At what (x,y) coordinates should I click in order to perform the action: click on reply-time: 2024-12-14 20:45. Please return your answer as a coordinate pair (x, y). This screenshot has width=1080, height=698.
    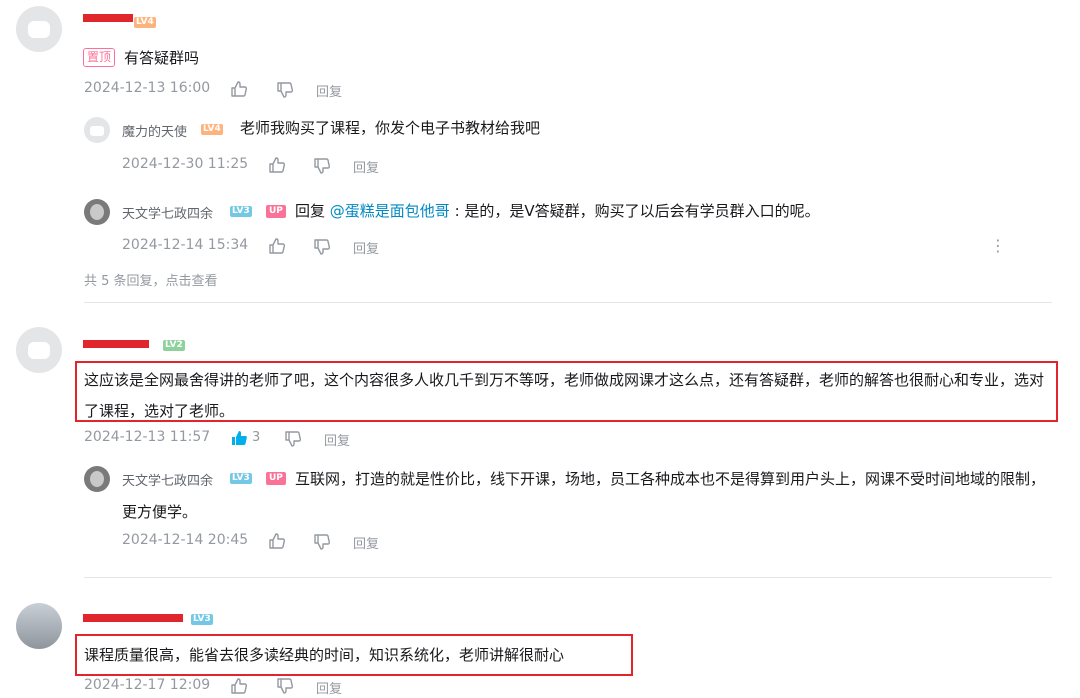
    Looking at the image, I should click on (185, 540).